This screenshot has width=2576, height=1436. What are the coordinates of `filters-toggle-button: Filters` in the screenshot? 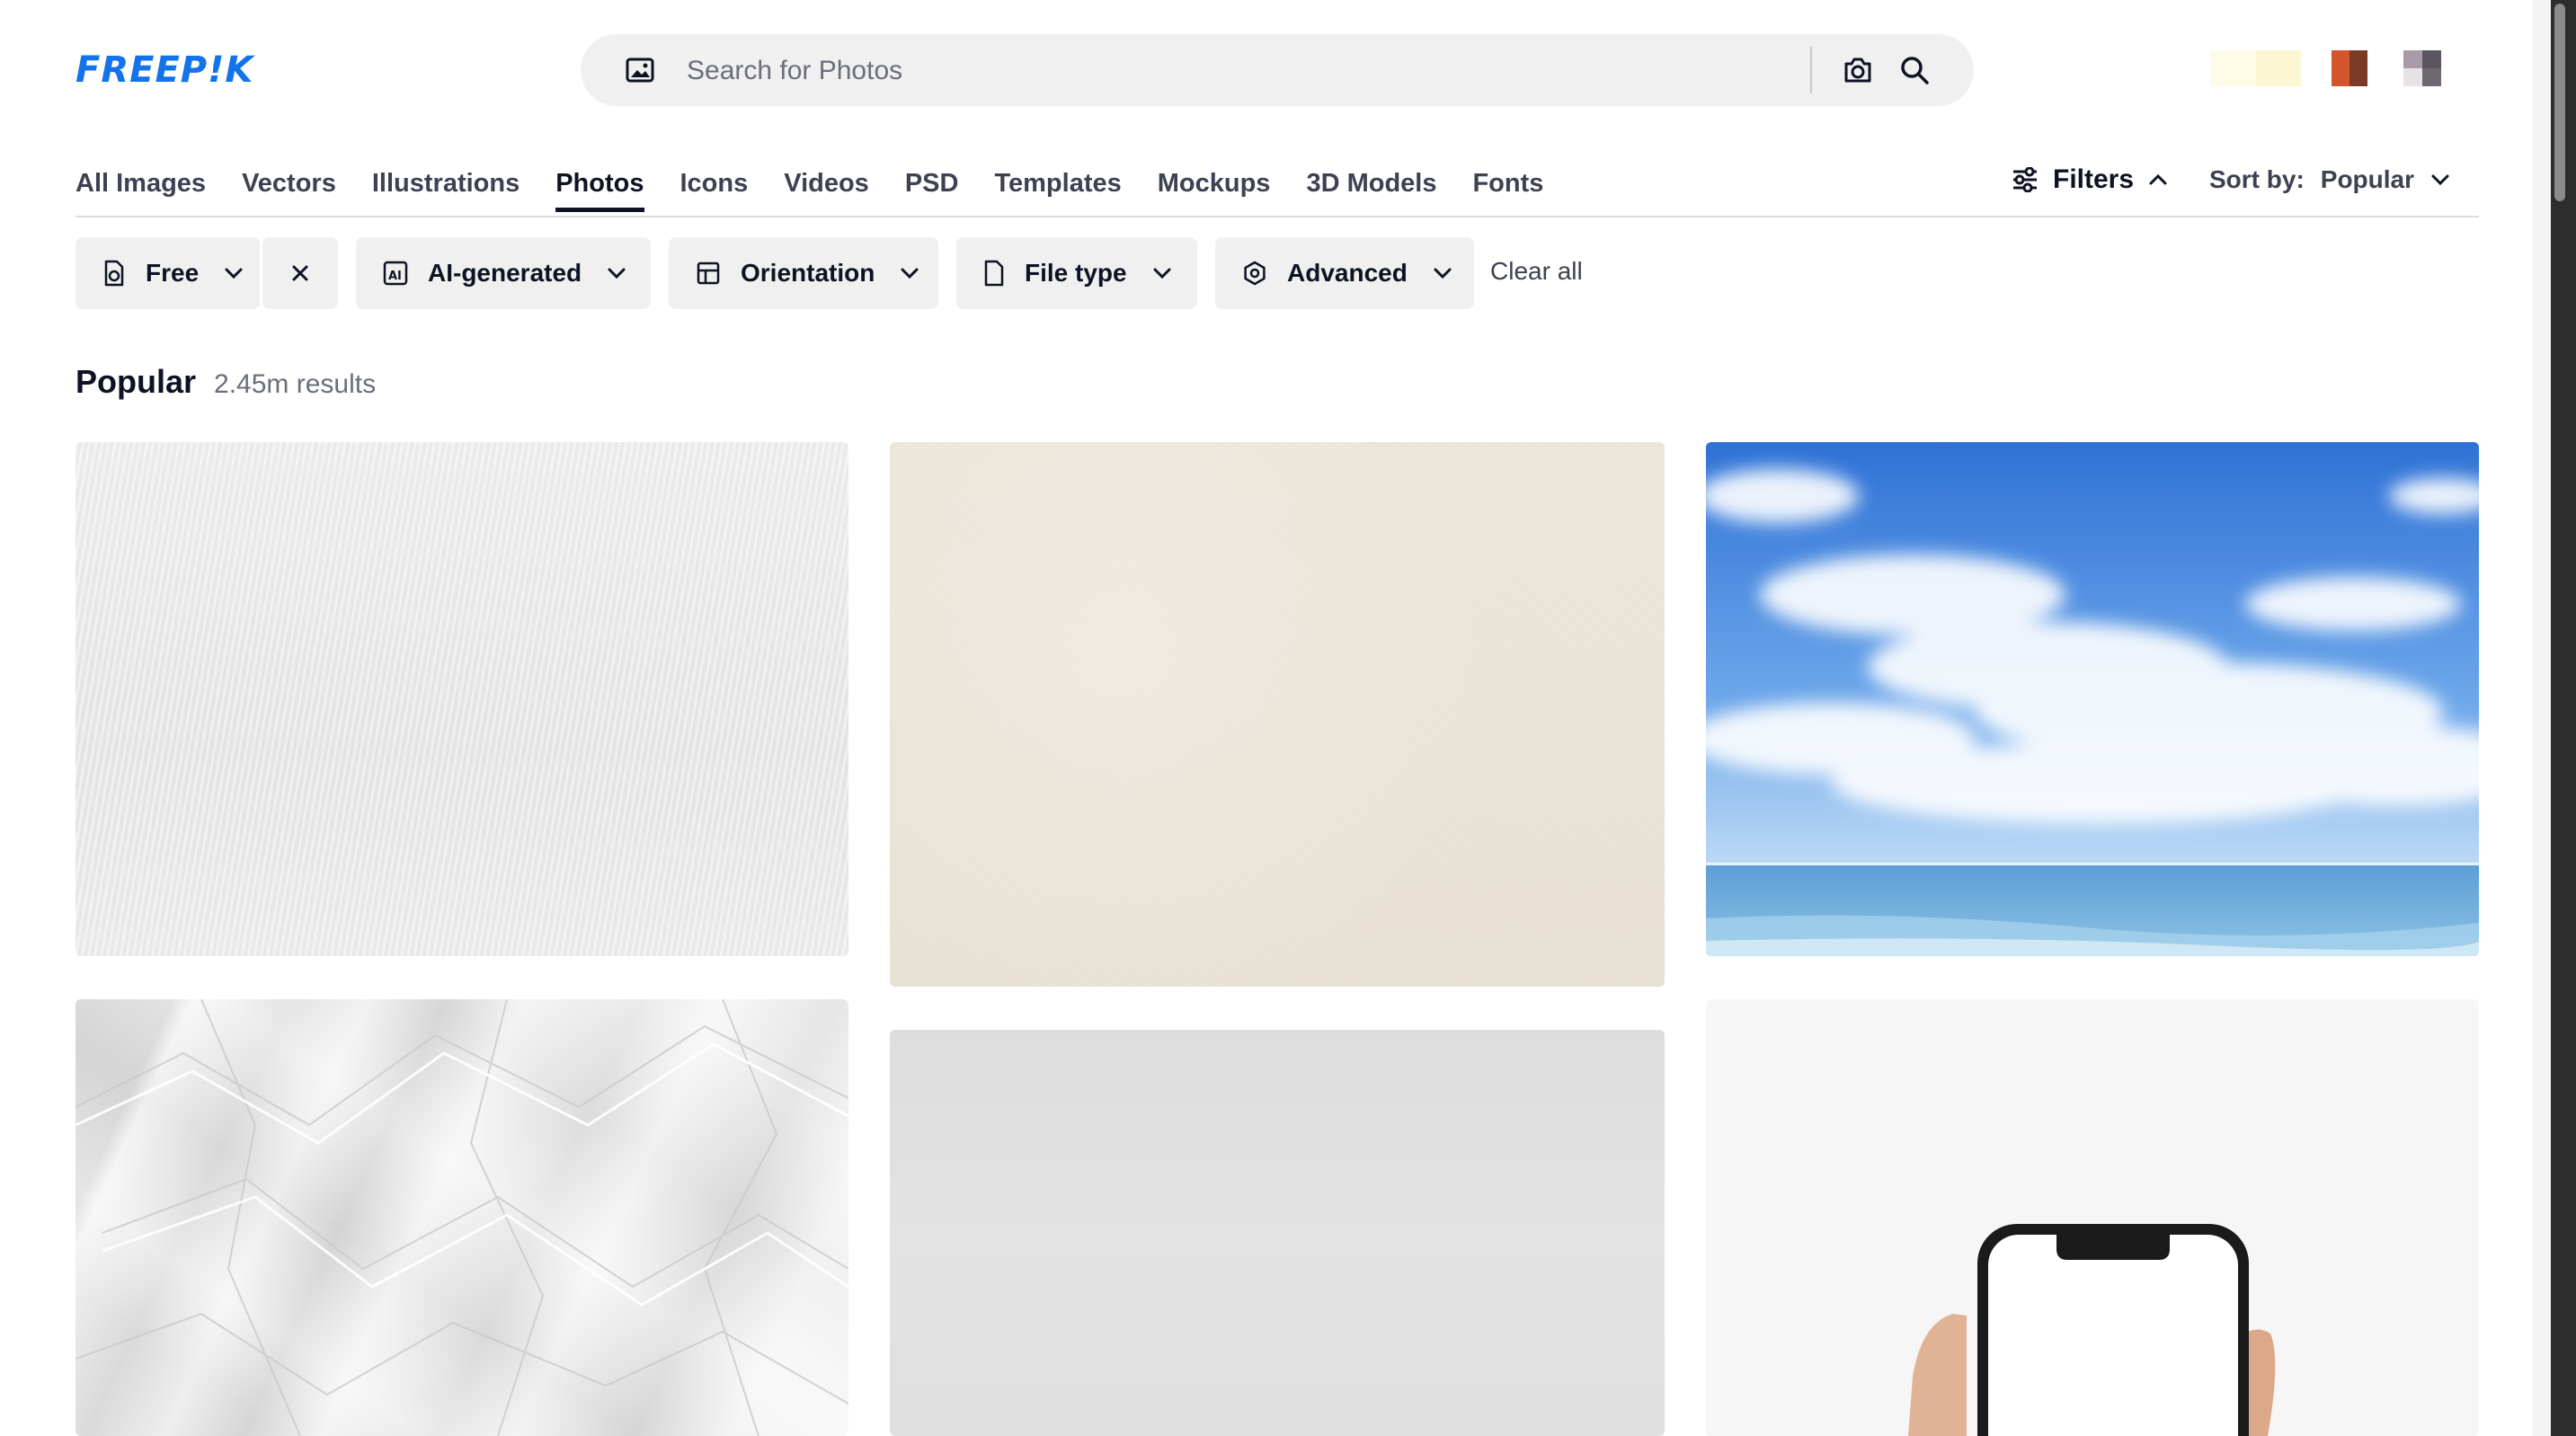 It's located at (2090, 179).